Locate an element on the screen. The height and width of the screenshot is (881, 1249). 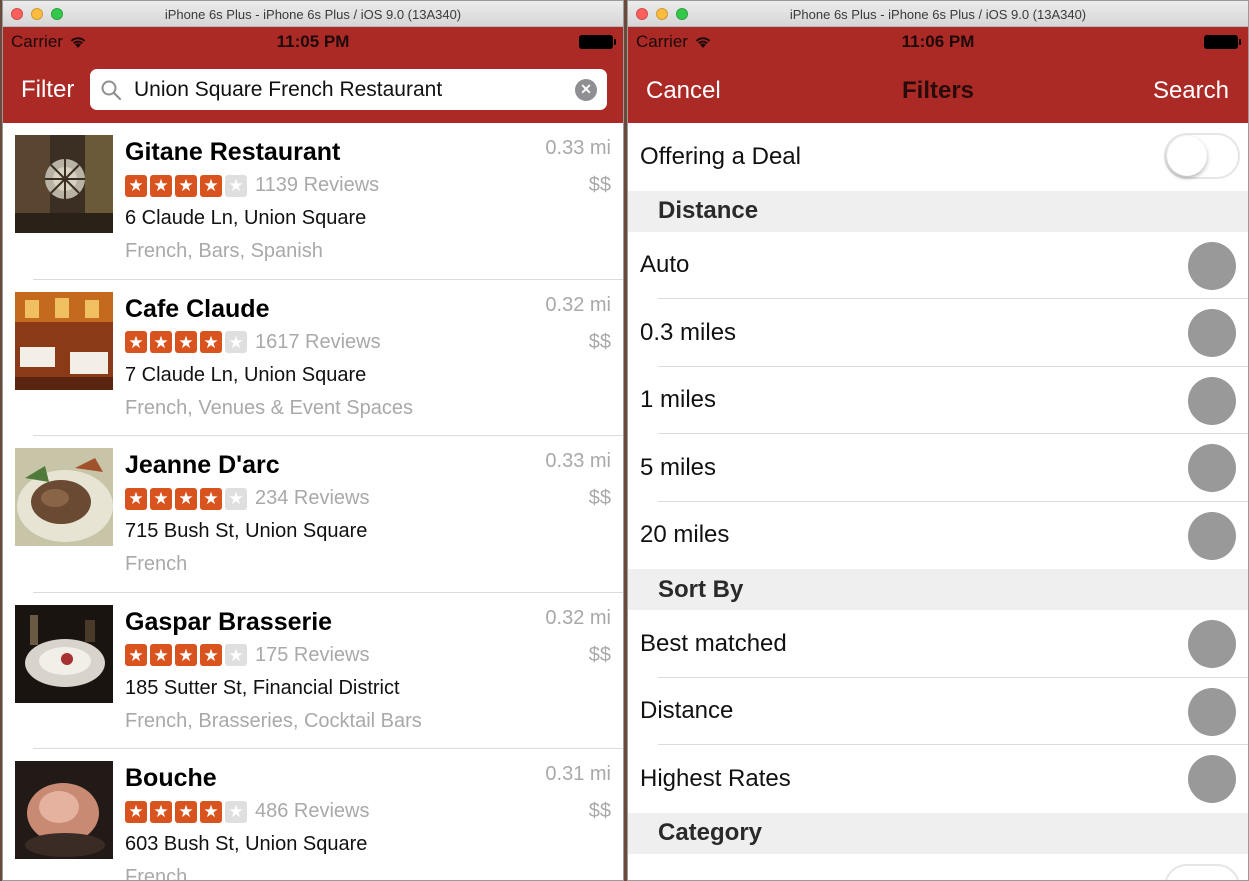
battery-icon is located at coordinates (1222, 42).